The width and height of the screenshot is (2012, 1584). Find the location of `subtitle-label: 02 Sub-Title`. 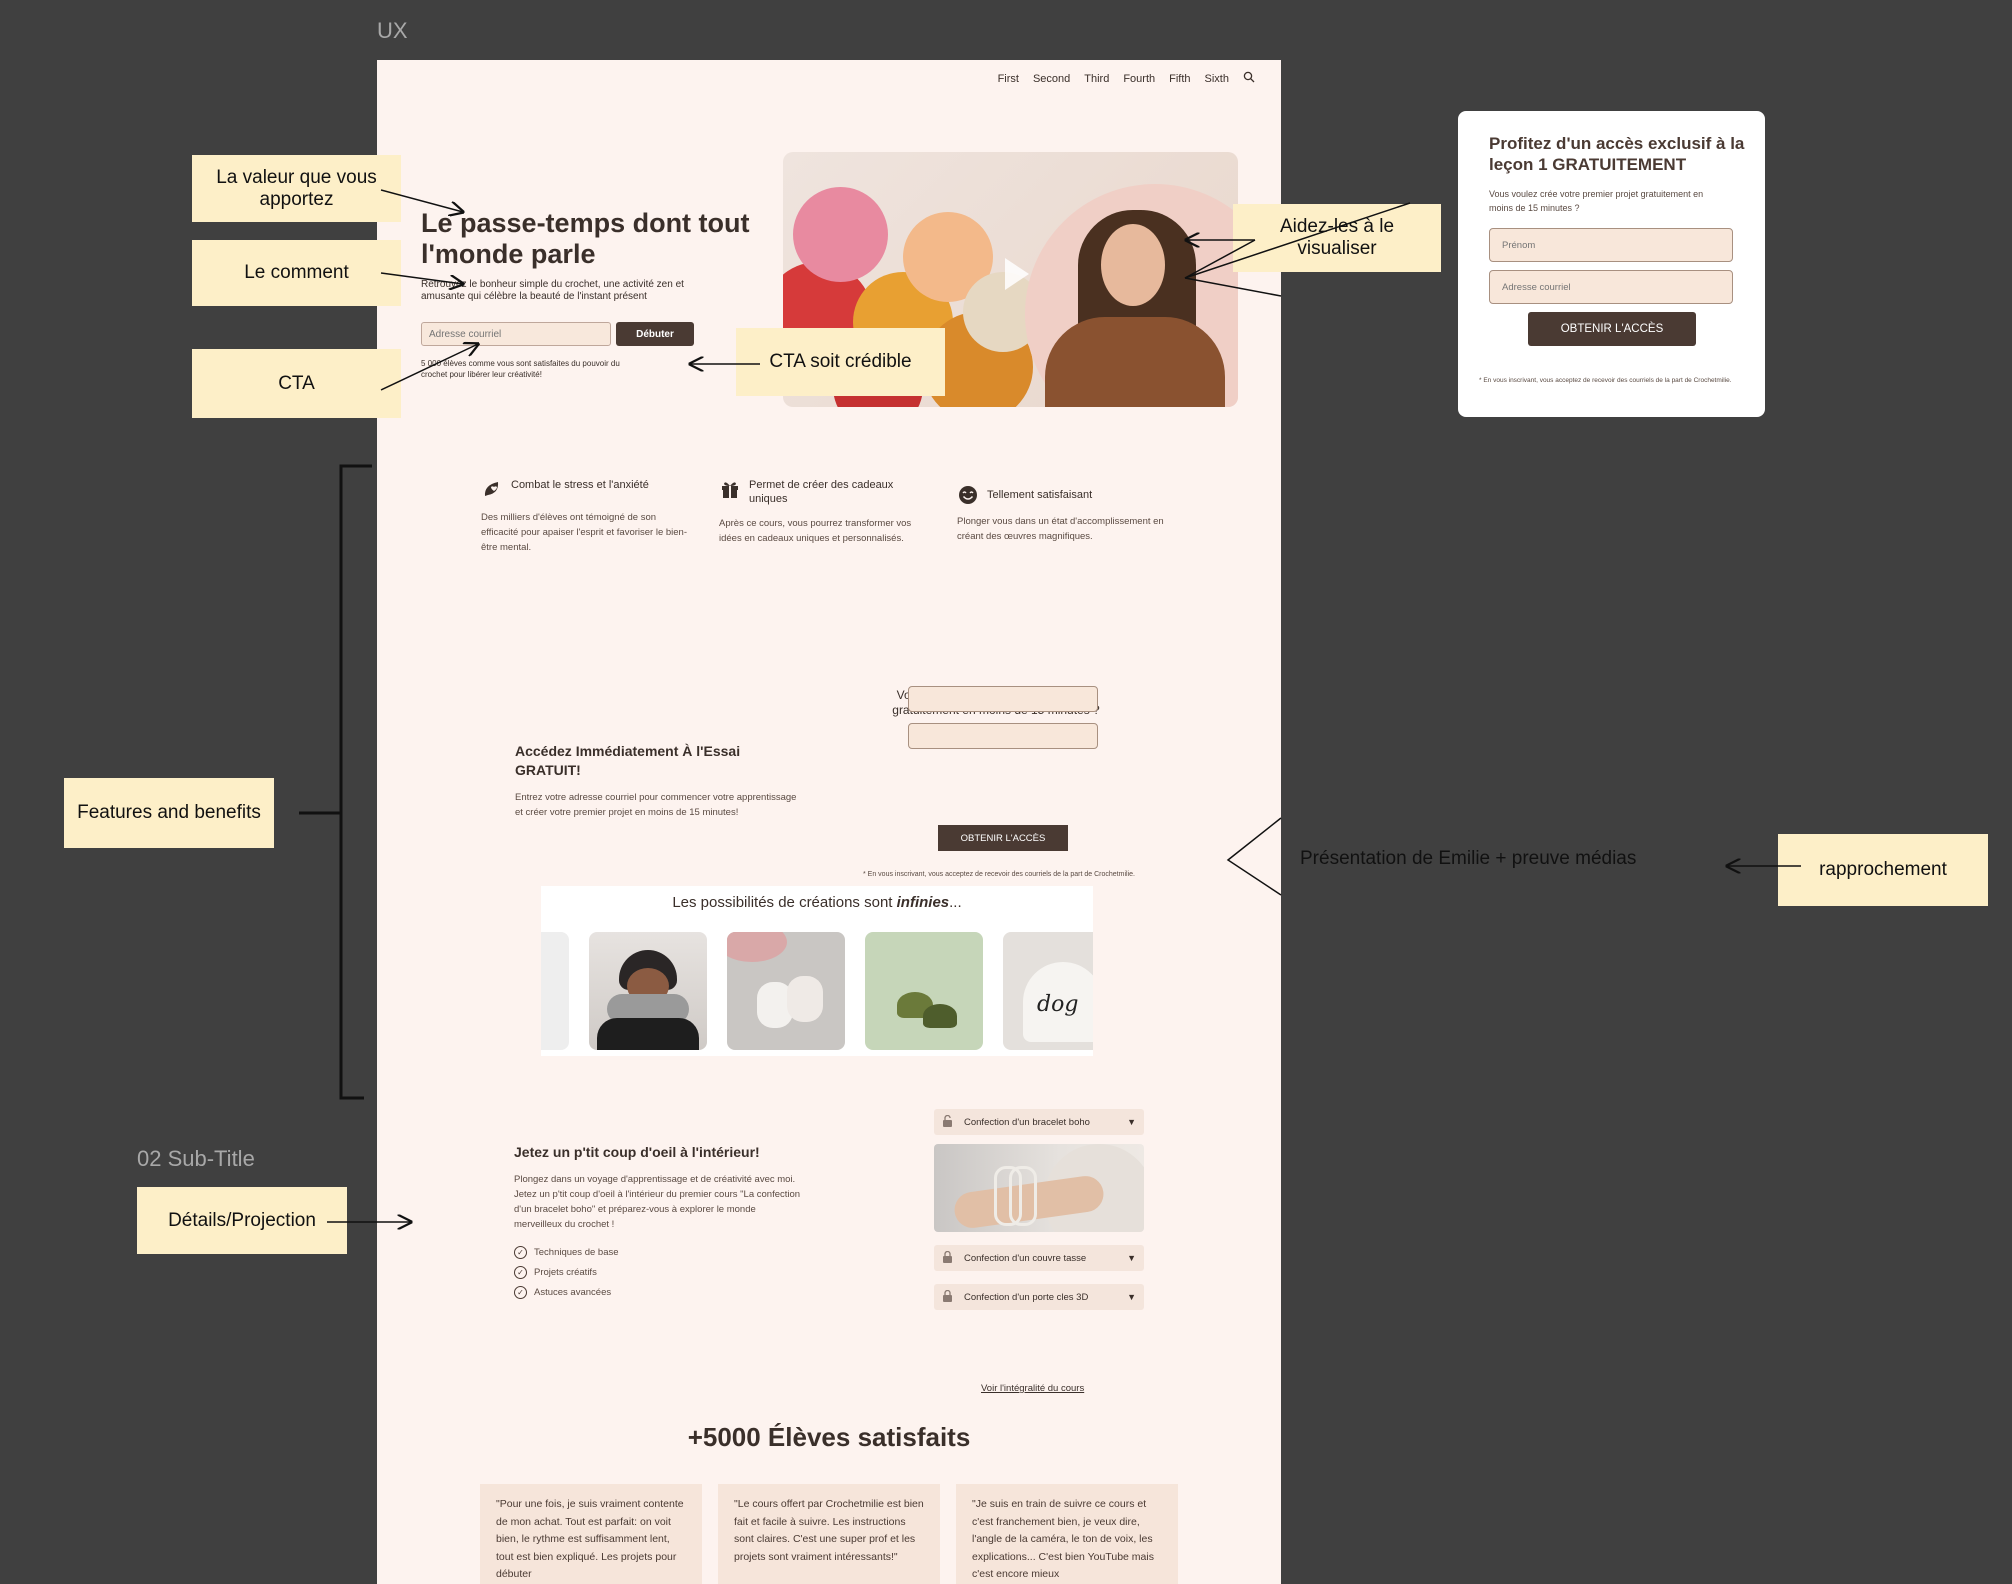

subtitle-label: 02 Sub-Title is located at coordinates (196, 1158).